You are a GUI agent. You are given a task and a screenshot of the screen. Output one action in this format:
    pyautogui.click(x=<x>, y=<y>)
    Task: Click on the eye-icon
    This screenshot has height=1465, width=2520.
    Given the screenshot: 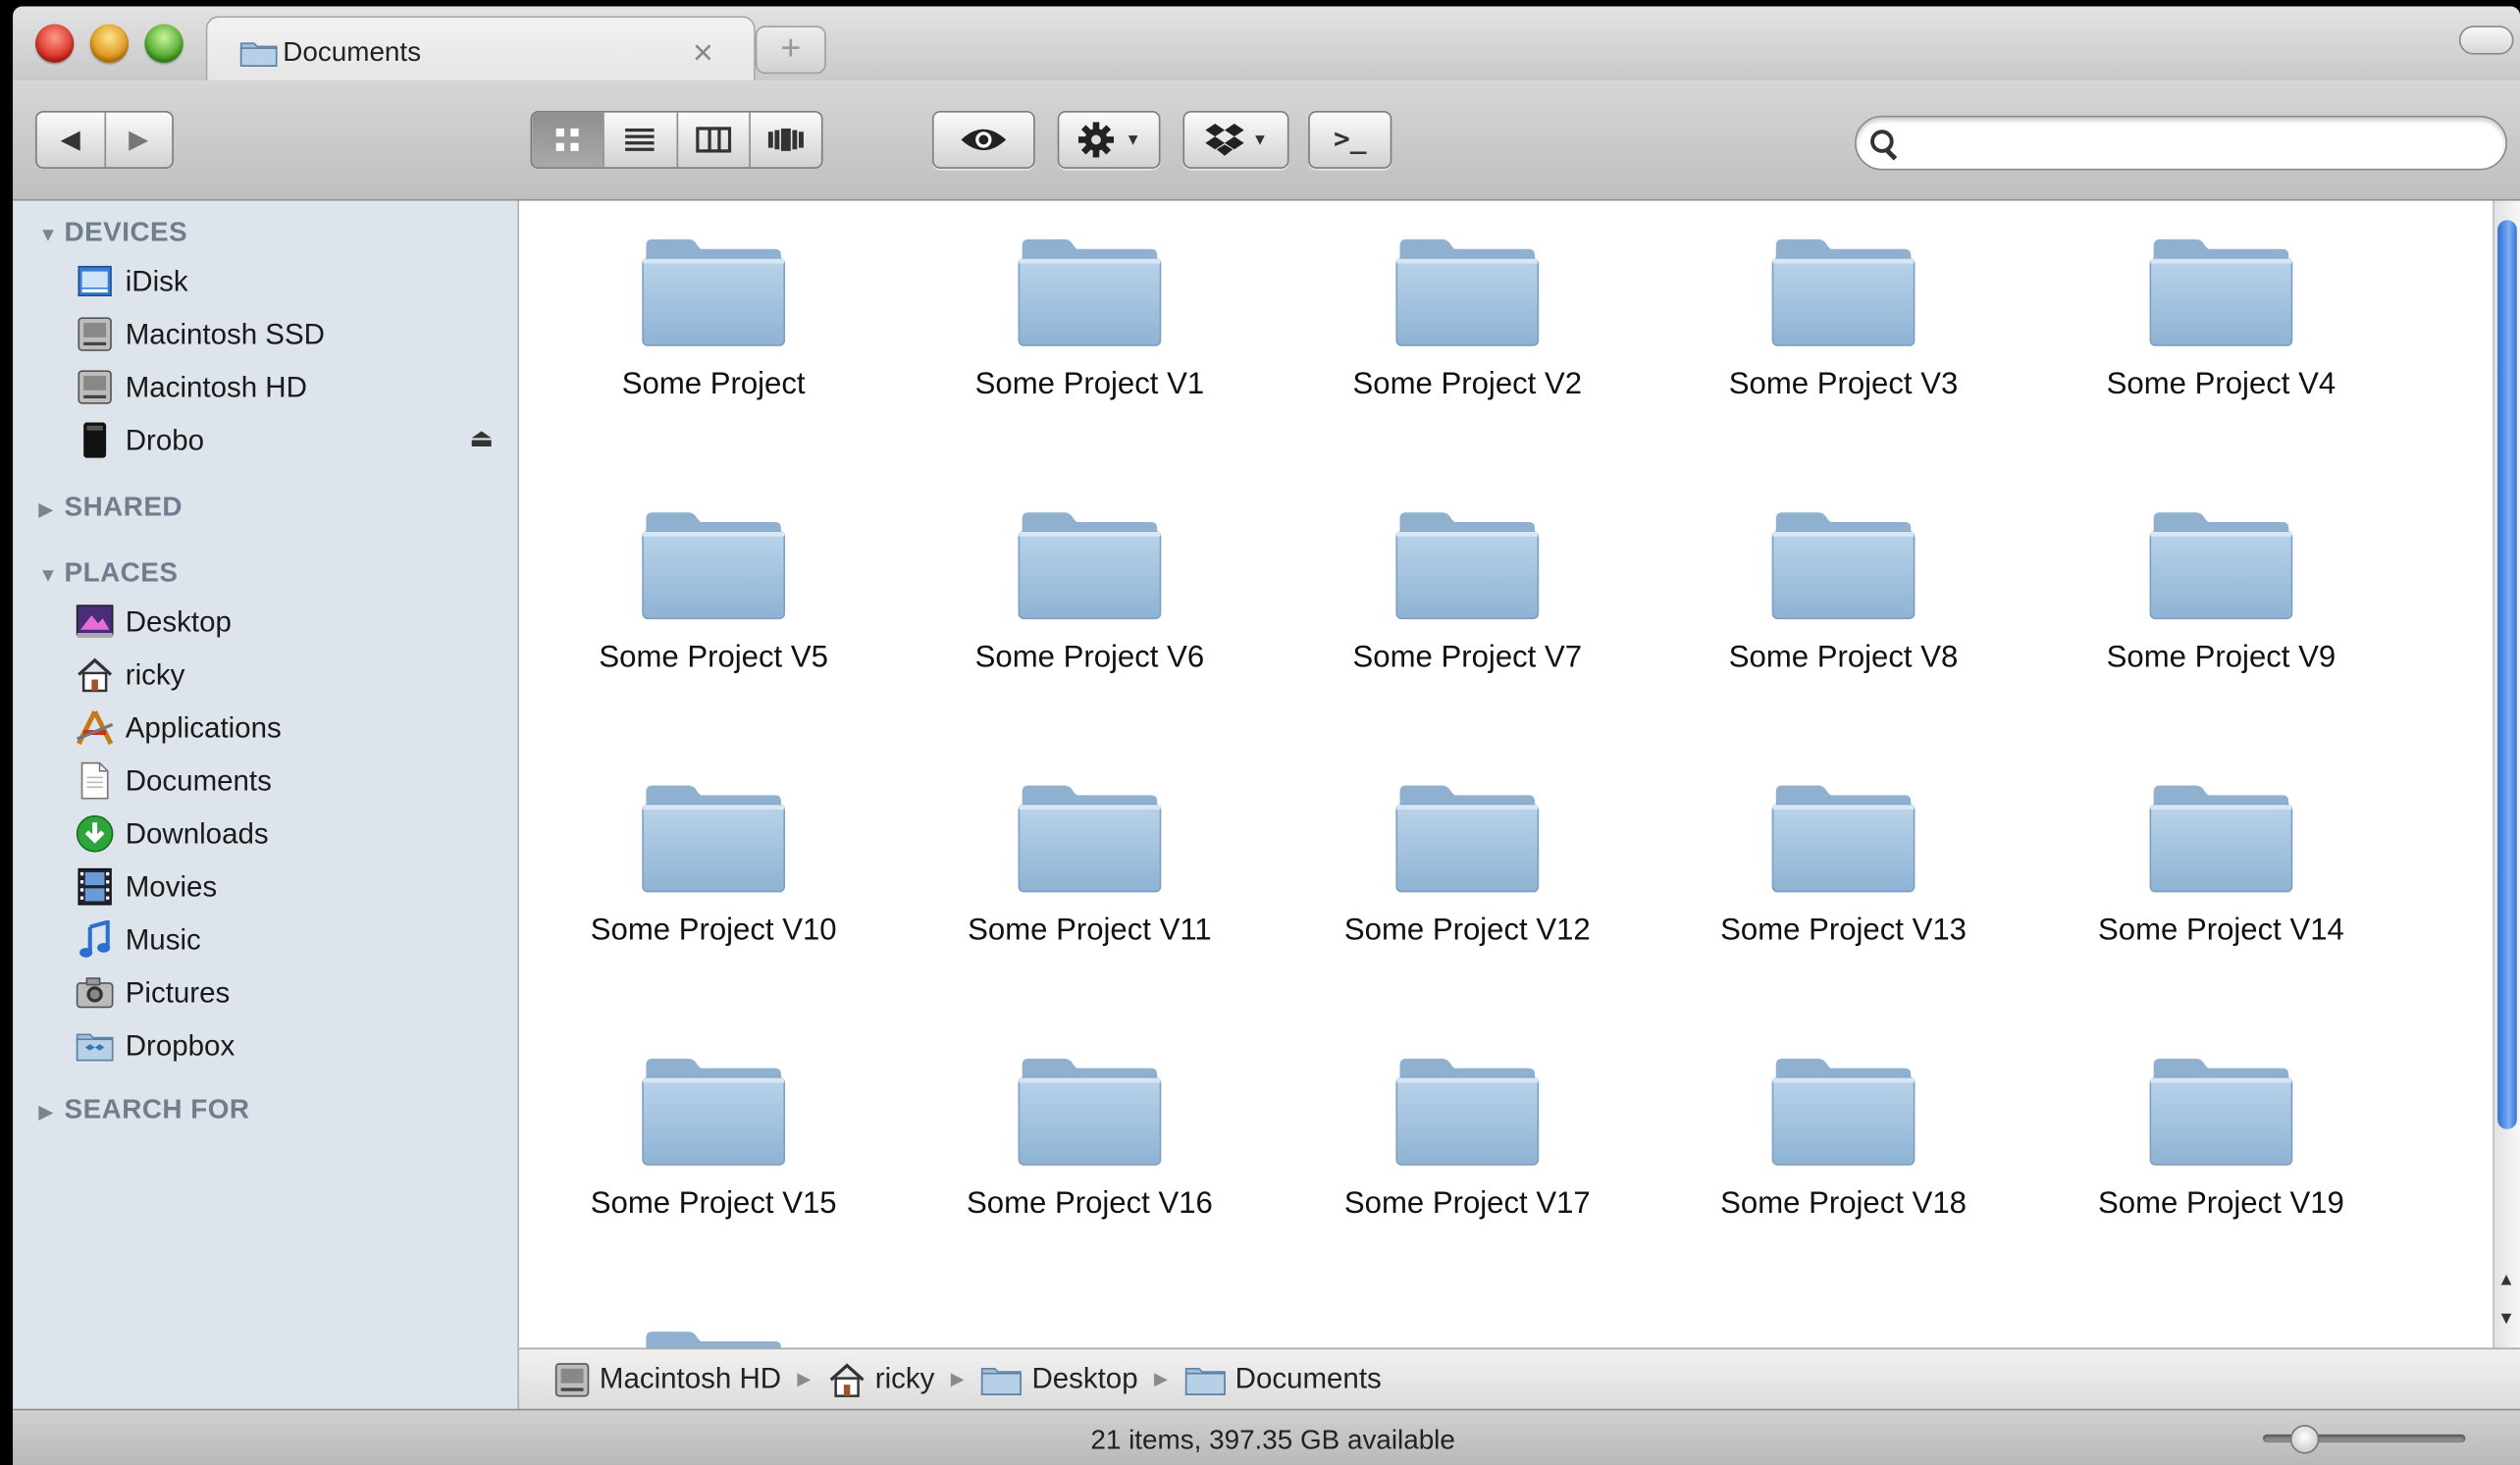 What is the action you would take?
    pyautogui.click(x=984, y=140)
    